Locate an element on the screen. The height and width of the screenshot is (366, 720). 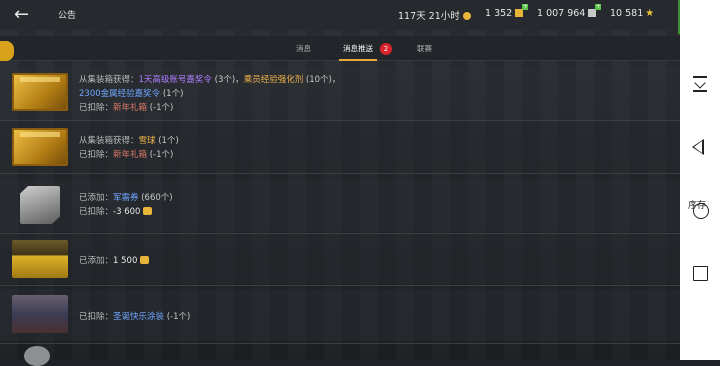
gold-value: 1 352 is located at coordinates (499, 13).